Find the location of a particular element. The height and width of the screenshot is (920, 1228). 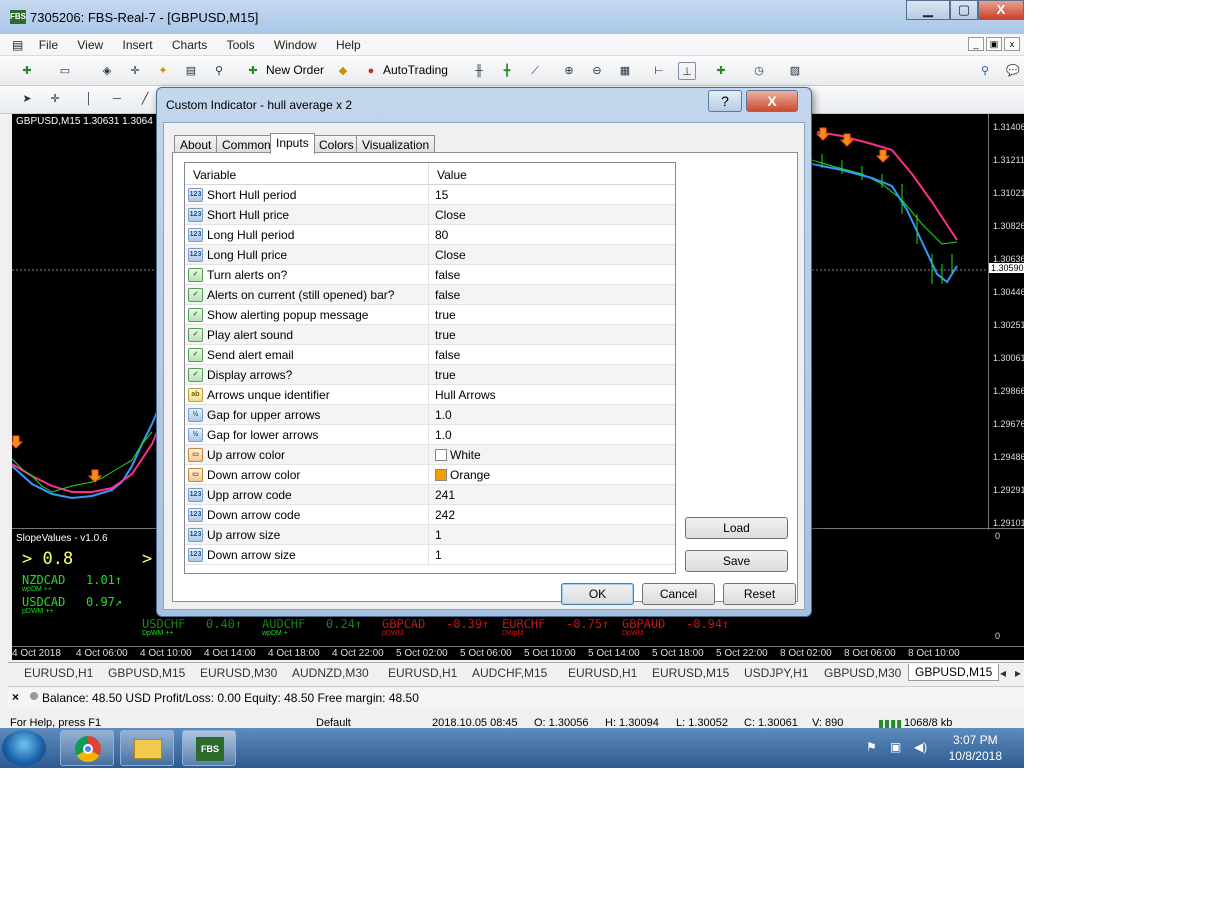

input-row: 123 Short Hull period 15 is located at coordinates (430, 195).